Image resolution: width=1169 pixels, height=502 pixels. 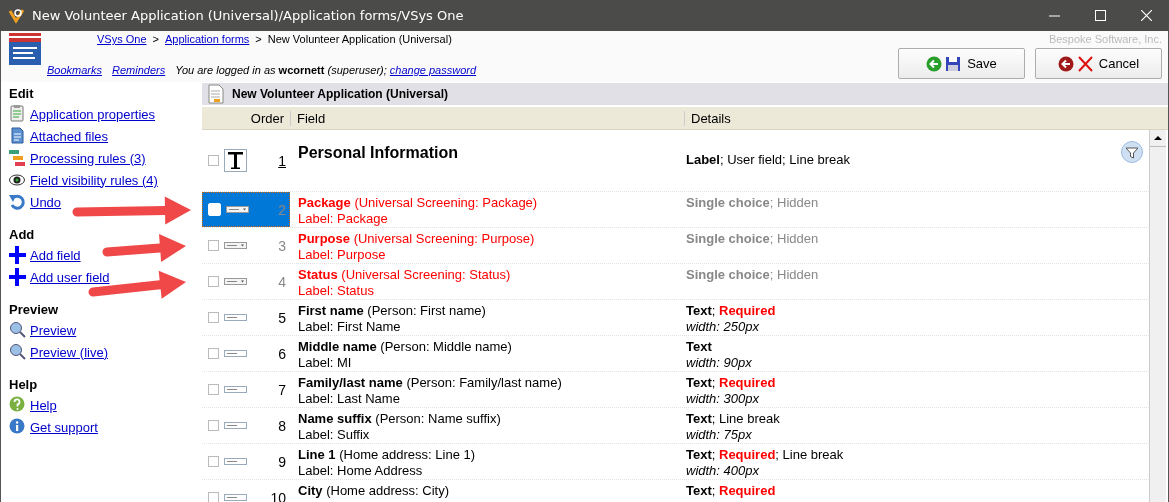 What do you see at coordinates (18, 114) in the screenshot?
I see `clipboard-icon` at bounding box center [18, 114].